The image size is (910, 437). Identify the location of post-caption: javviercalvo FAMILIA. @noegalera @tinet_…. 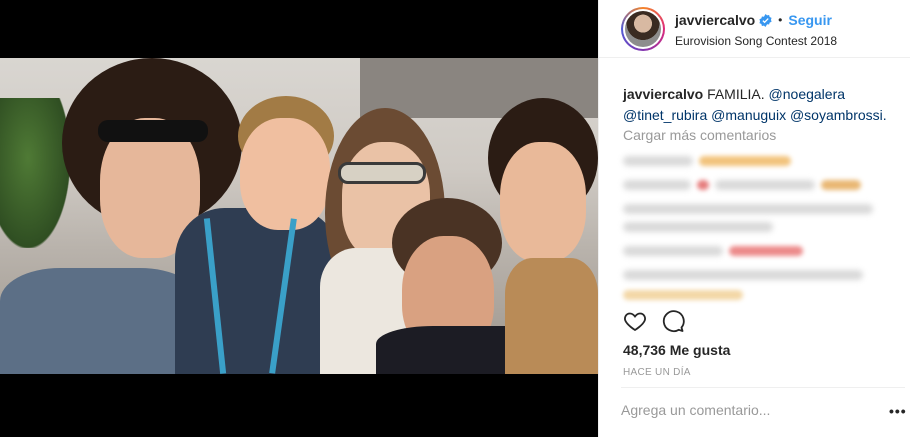
(763, 105).